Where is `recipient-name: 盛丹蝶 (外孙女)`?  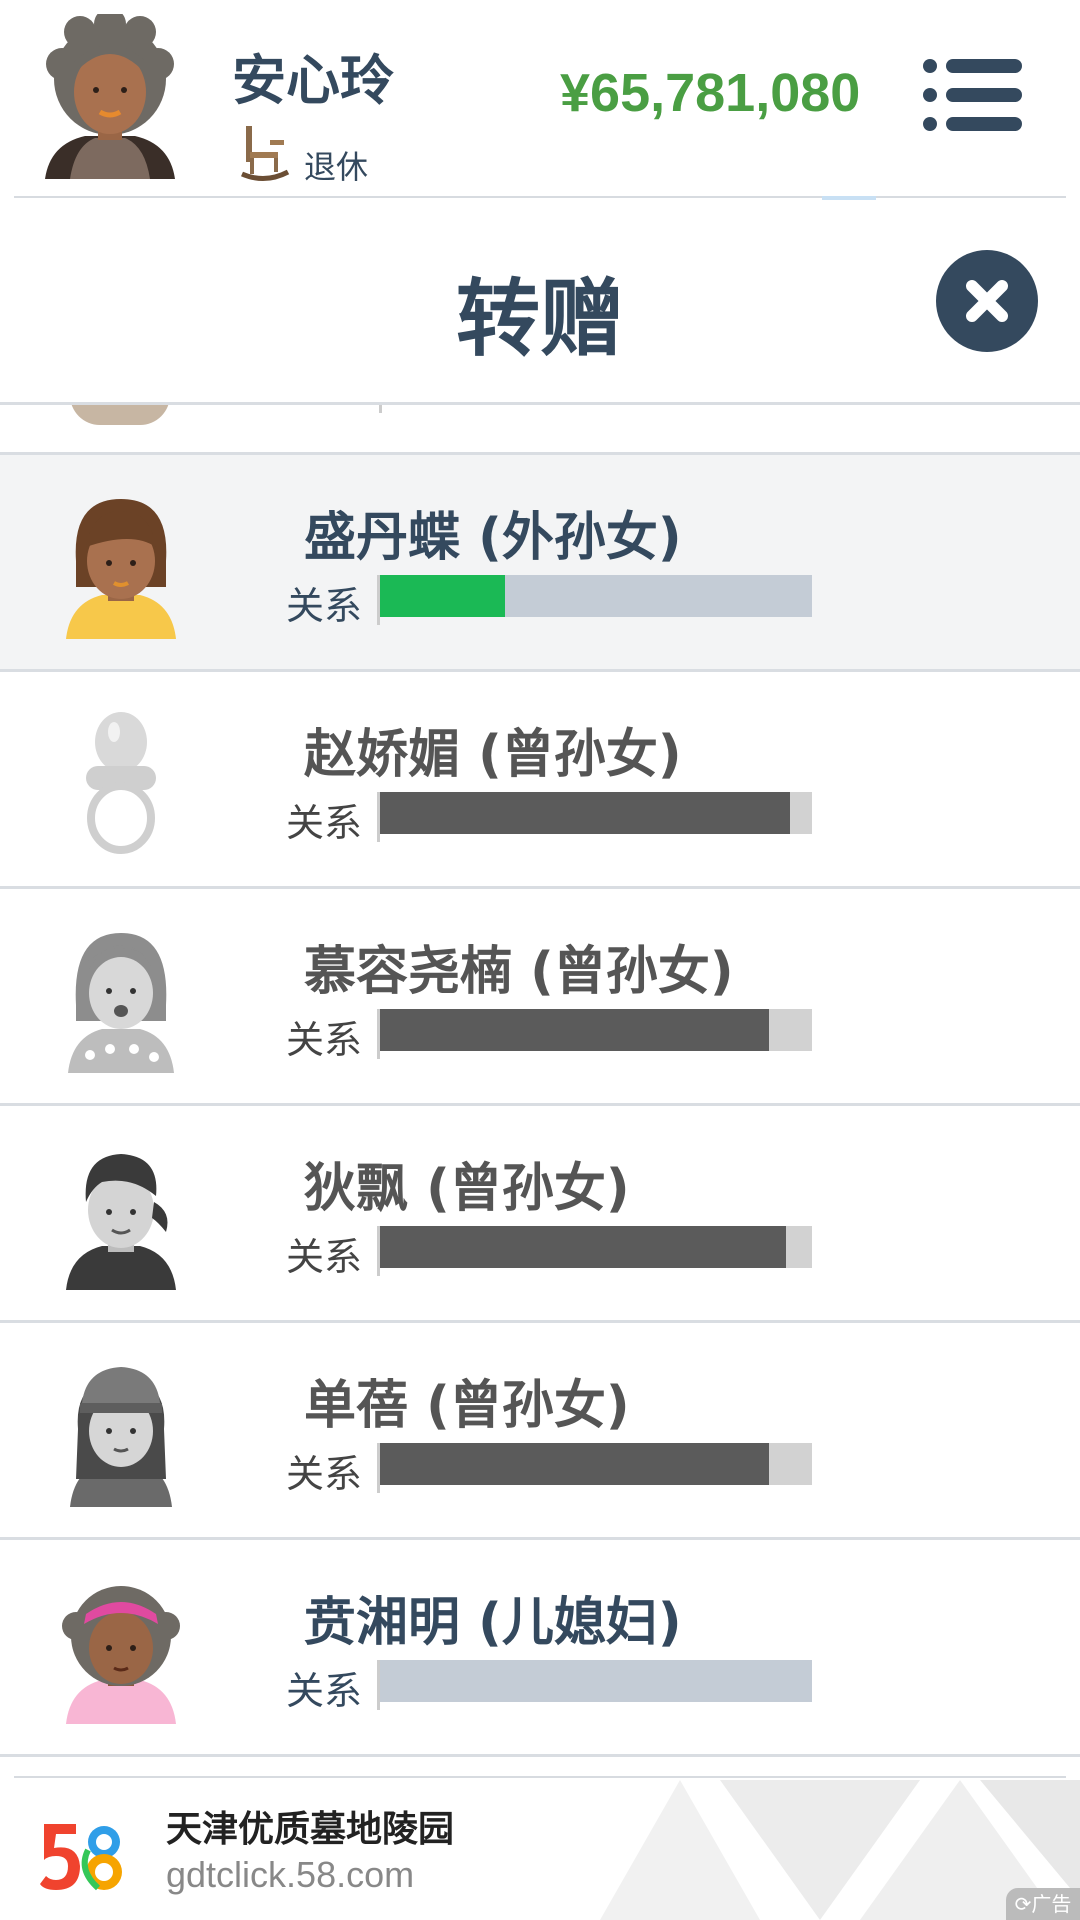
recipient-name: 盛丹蝶 (外孙女) is located at coordinates (493, 538).